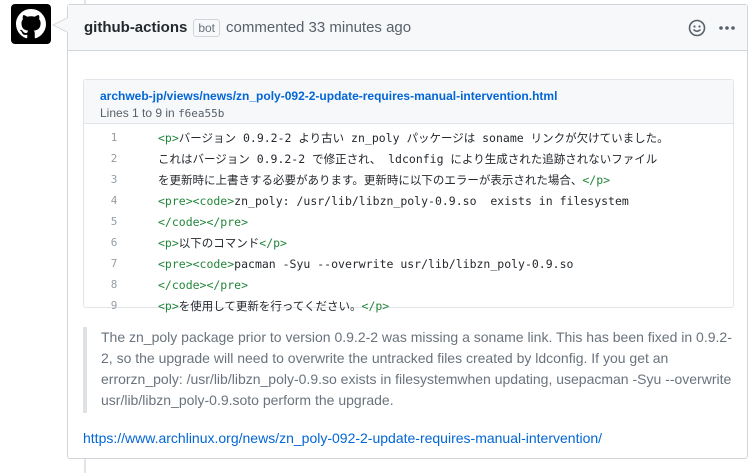 The height and width of the screenshot is (473, 750). I want to click on lines-range-text: Lines 1 to 9 in, so click(137, 113).